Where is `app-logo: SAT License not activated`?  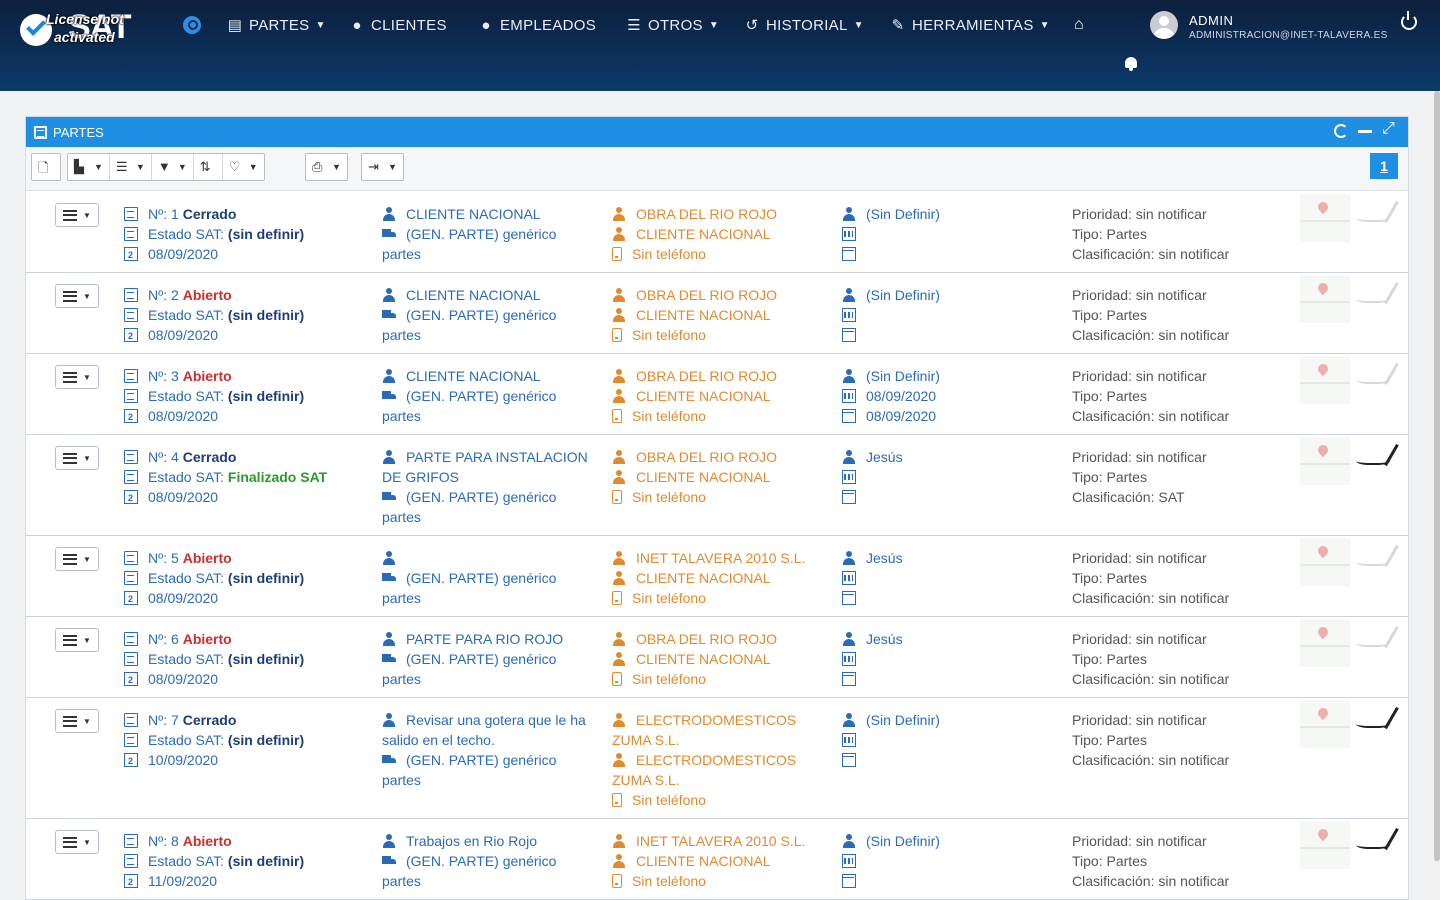 app-logo: SAT License not activated is located at coordinates (84, 26).